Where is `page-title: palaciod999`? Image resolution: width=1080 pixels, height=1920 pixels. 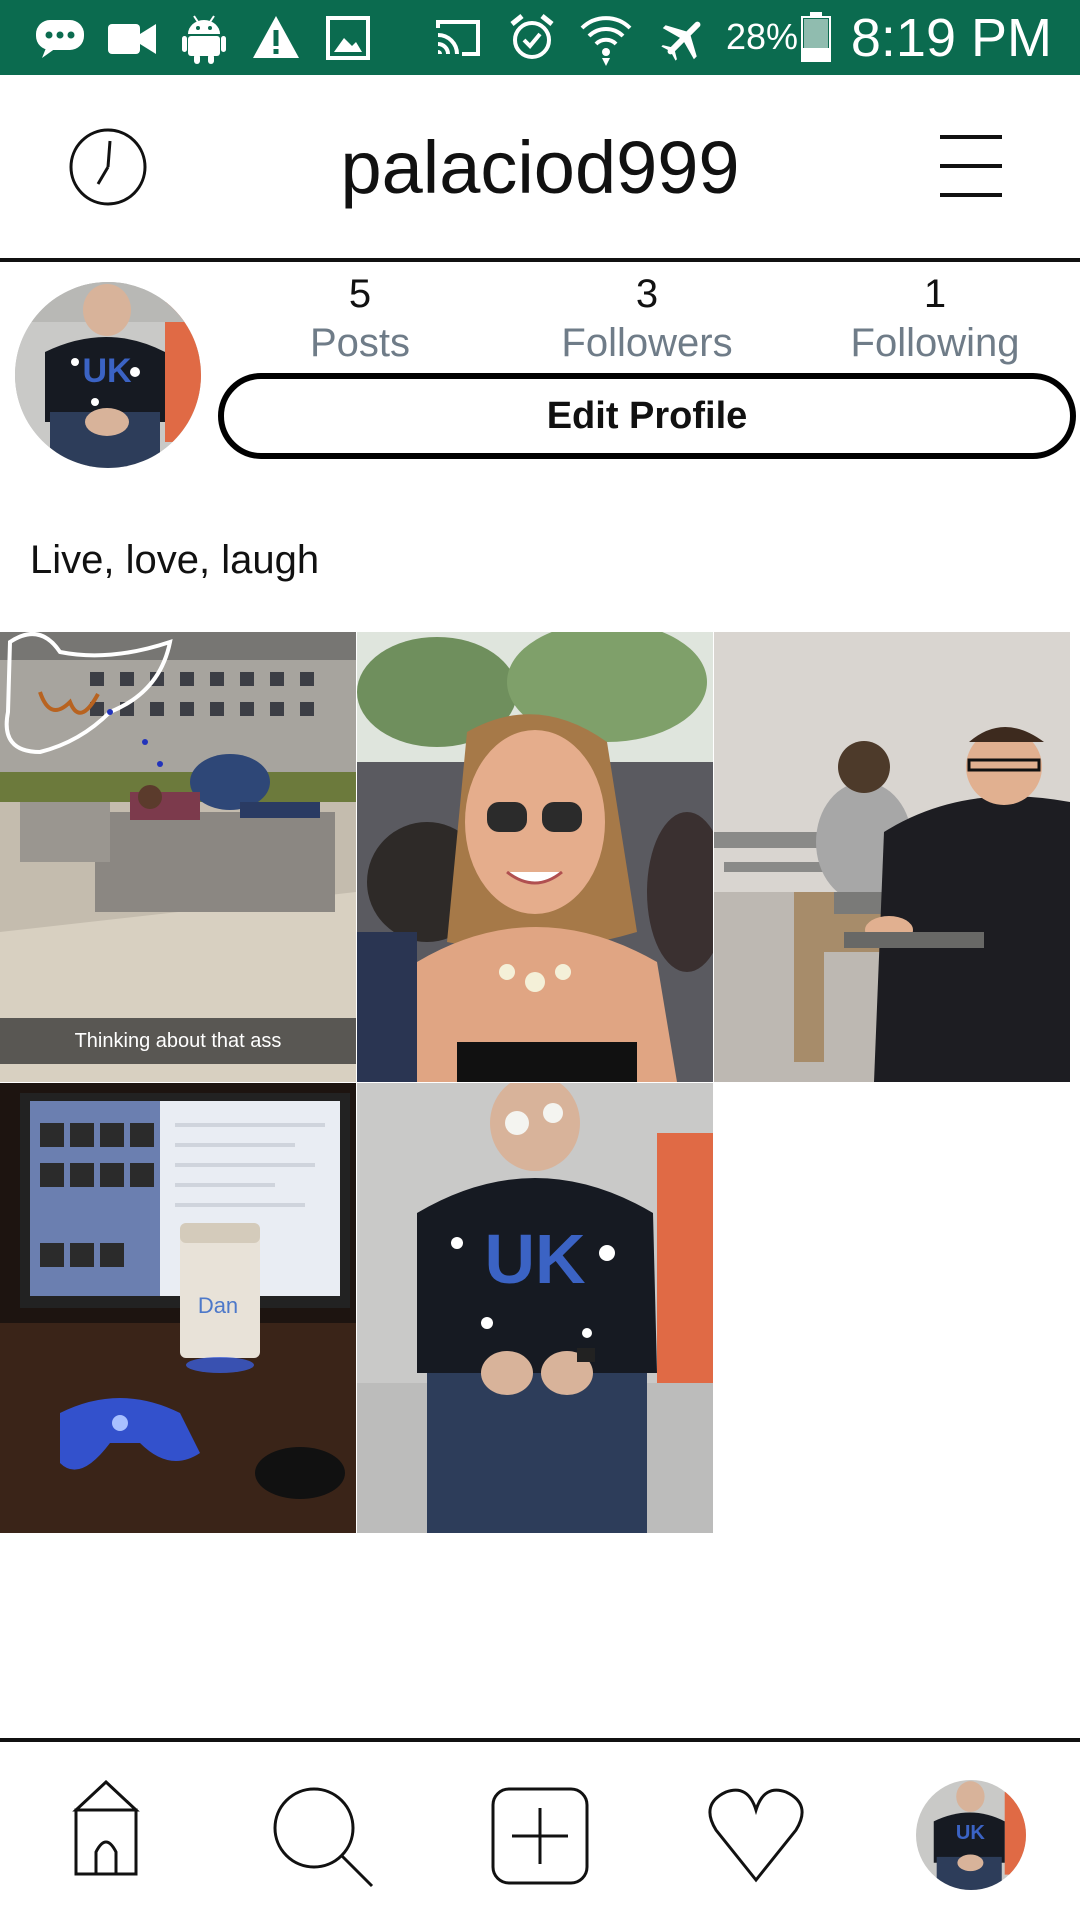 page-title: palaciod999 is located at coordinates (540, 167).